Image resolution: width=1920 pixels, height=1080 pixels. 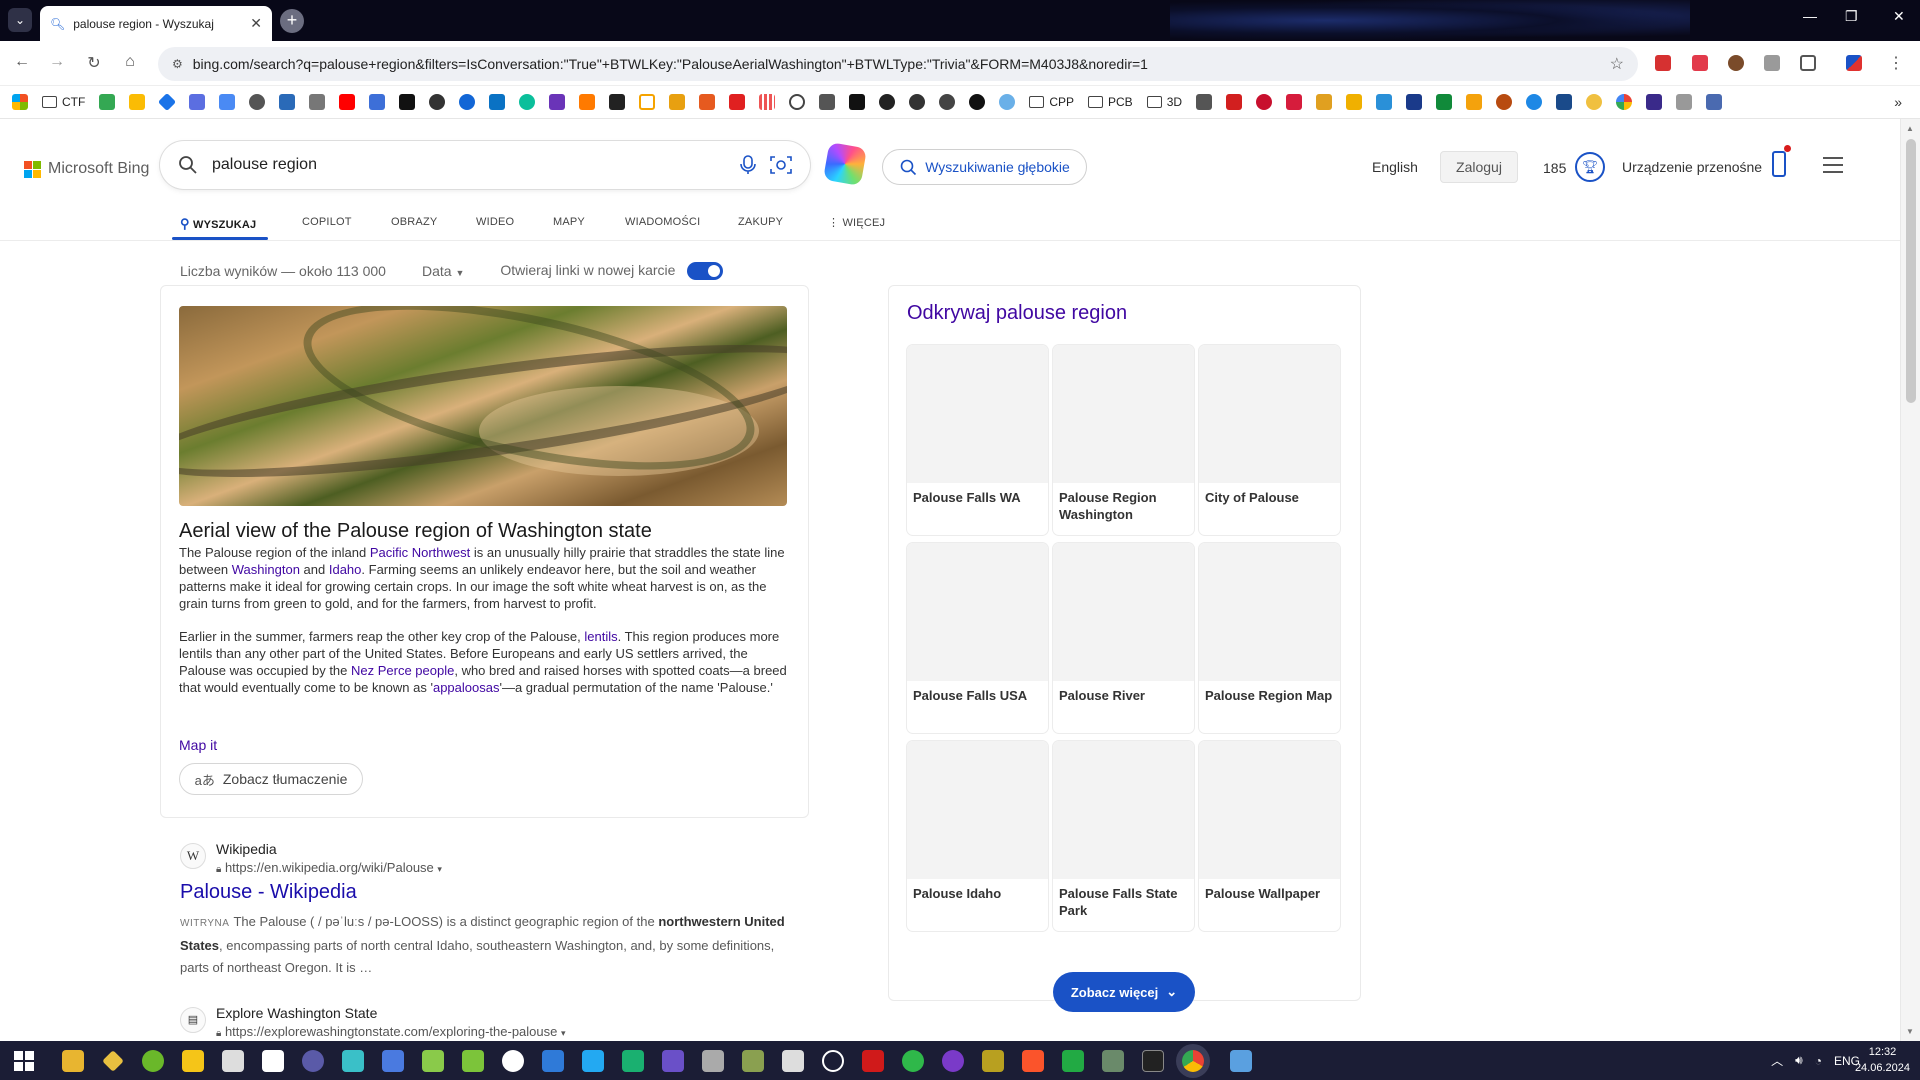 I want to click on github-icon, so click(x=953, y=1060).